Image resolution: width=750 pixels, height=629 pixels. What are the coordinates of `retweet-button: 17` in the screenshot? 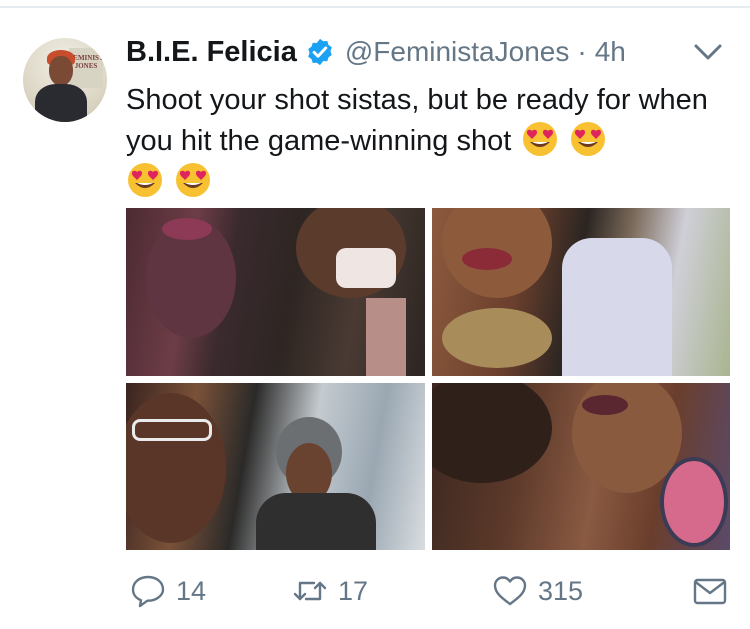 It's located at (330, 591).